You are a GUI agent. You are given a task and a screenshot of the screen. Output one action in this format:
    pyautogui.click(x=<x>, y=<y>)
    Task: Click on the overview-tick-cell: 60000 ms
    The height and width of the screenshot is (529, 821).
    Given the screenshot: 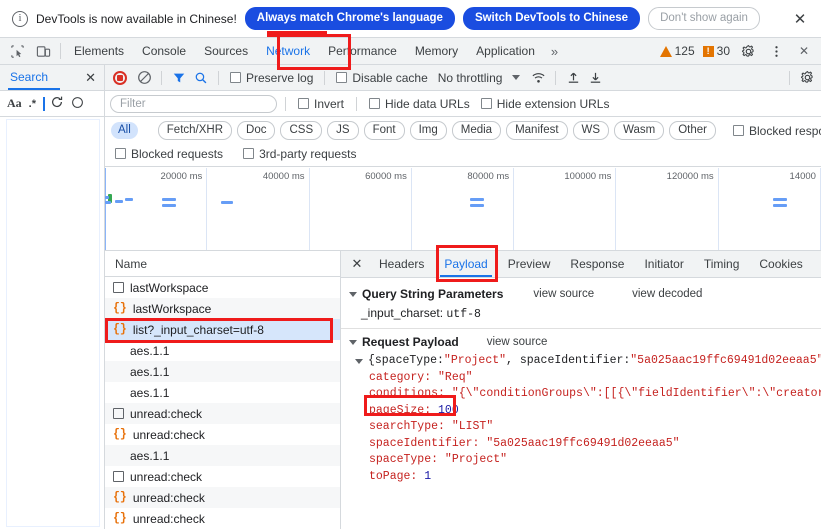 What is the action you would take?
    pyautogui.click(x=361, y=209)
    